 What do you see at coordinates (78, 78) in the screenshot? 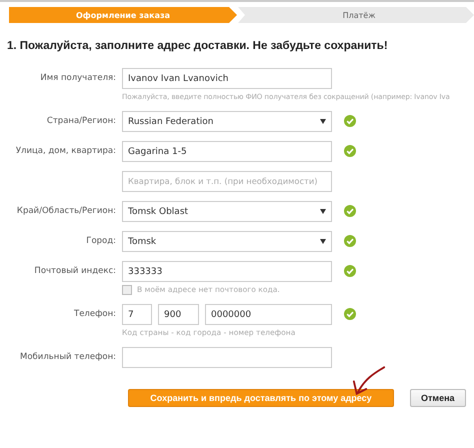
I see `field-label: Имя получателя:` at bounding box center [78, 78].